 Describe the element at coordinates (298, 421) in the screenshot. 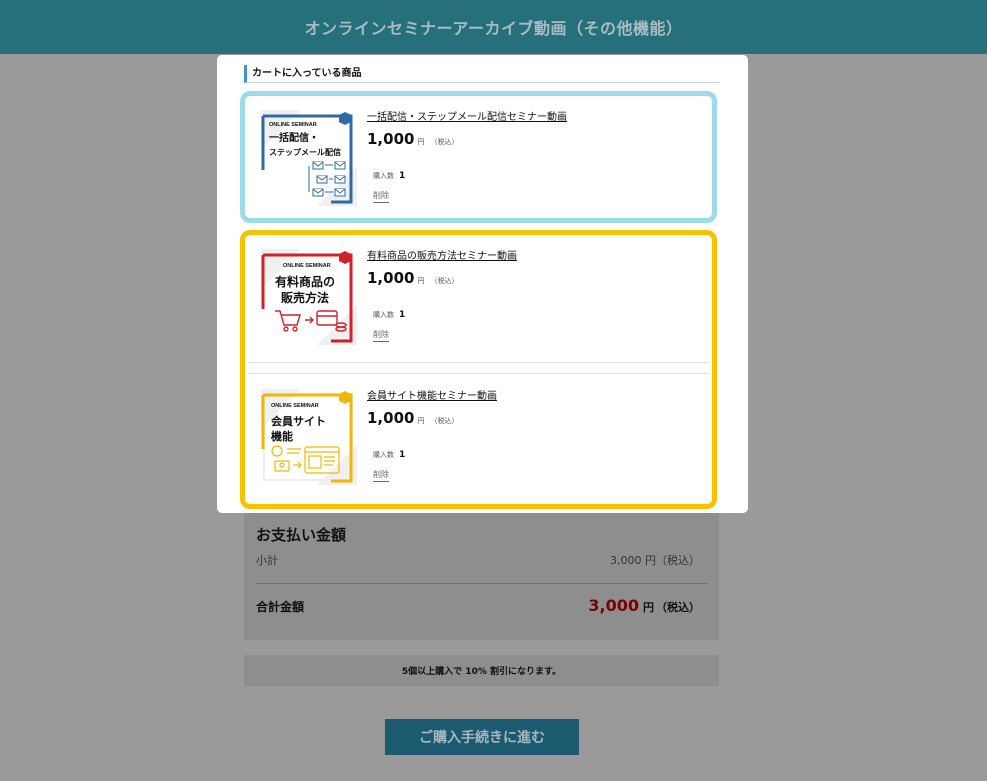

I see `thumb-line1: 会員サイト` at that location.